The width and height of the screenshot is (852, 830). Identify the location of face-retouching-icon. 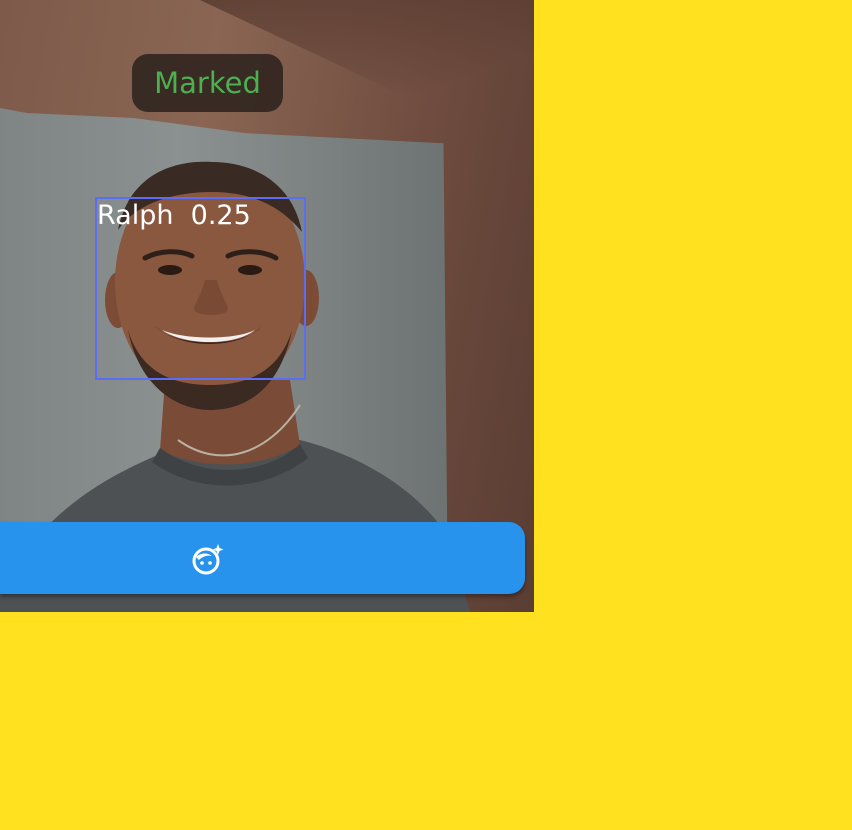
(208, 559).